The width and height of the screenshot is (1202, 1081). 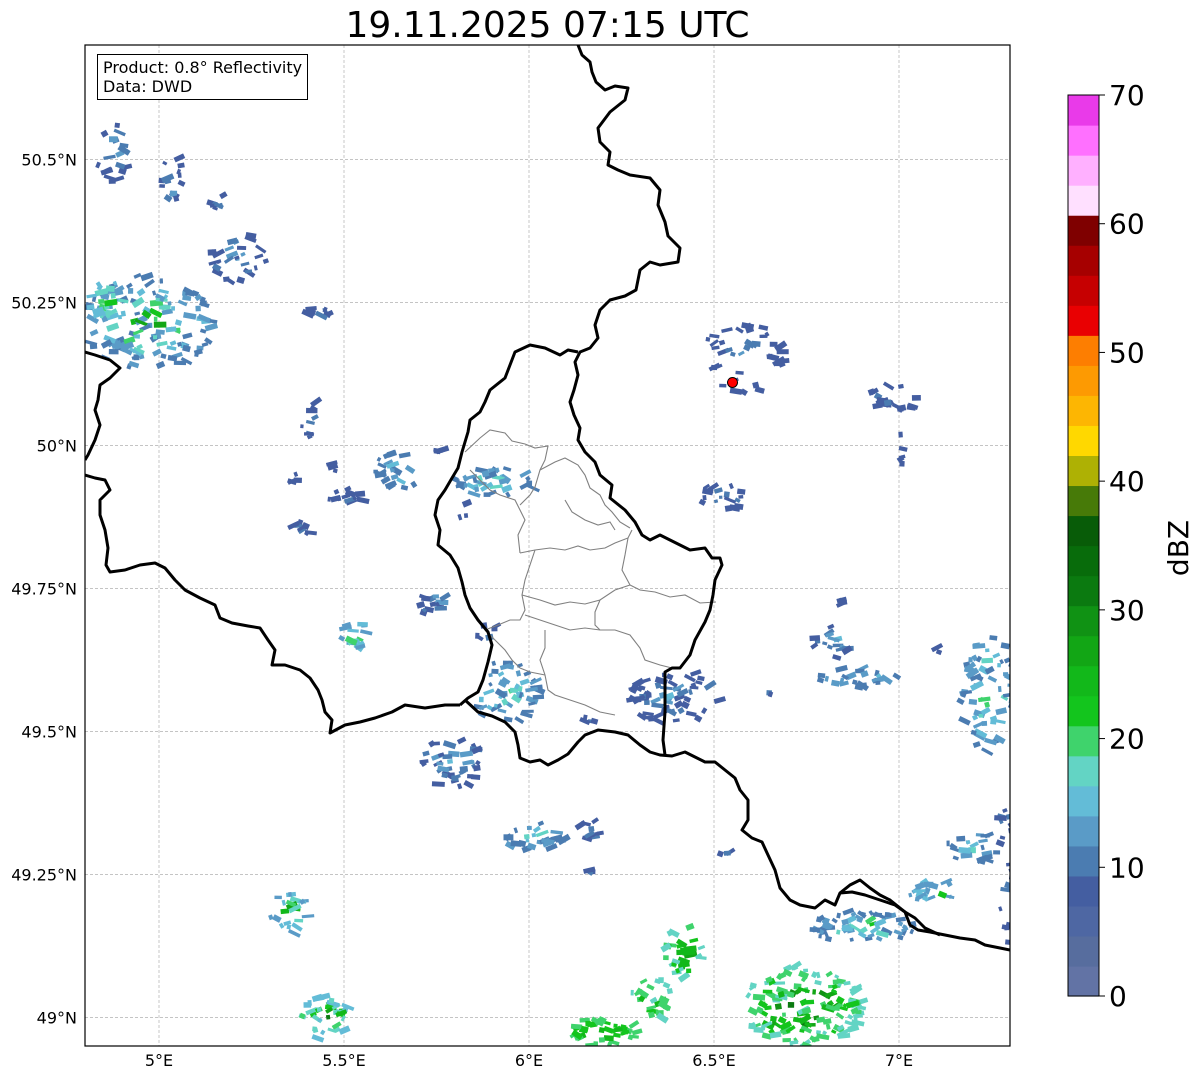 What do you see at coordinates (1127, 352) in the screenshot?
I see `colorbar-tick-label: 50` at bounding box center [1127, 352].